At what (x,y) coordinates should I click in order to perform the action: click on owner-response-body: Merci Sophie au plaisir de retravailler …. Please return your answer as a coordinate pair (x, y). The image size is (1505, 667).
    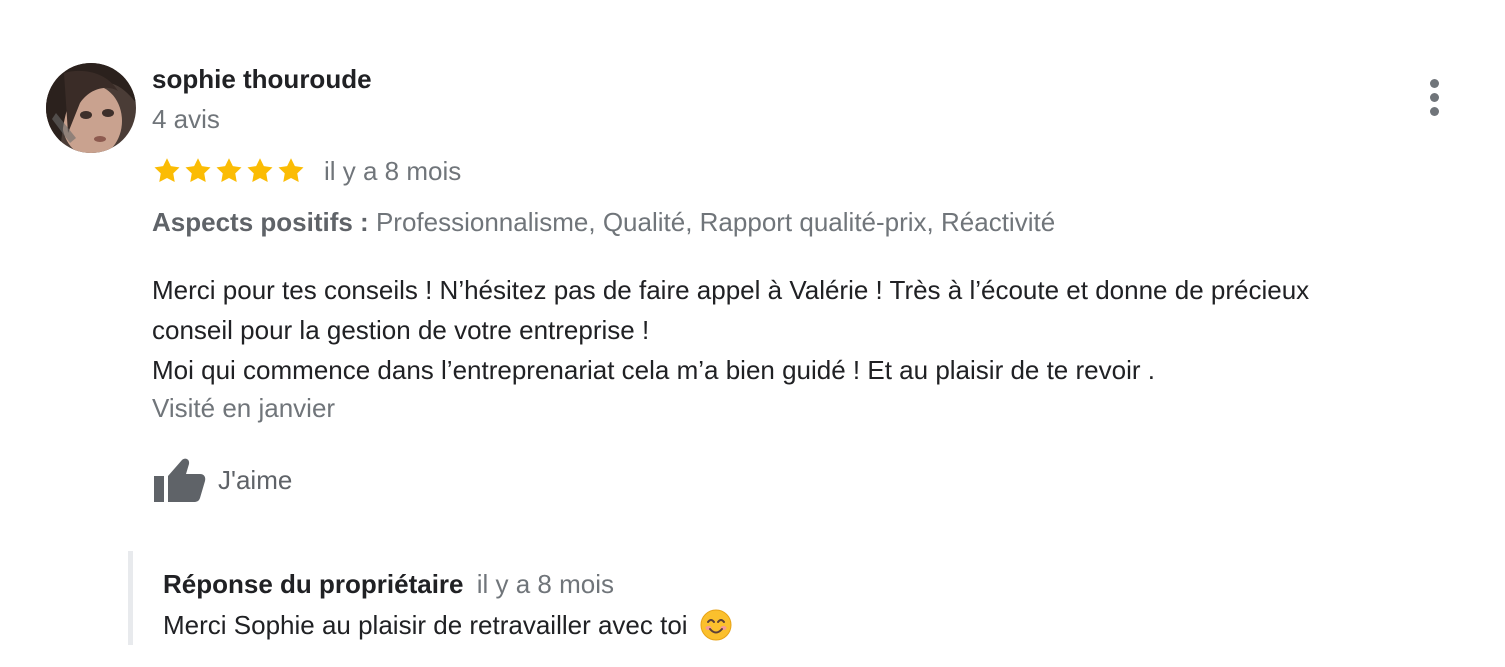
    Looking at the image, I should click on (447, 625).